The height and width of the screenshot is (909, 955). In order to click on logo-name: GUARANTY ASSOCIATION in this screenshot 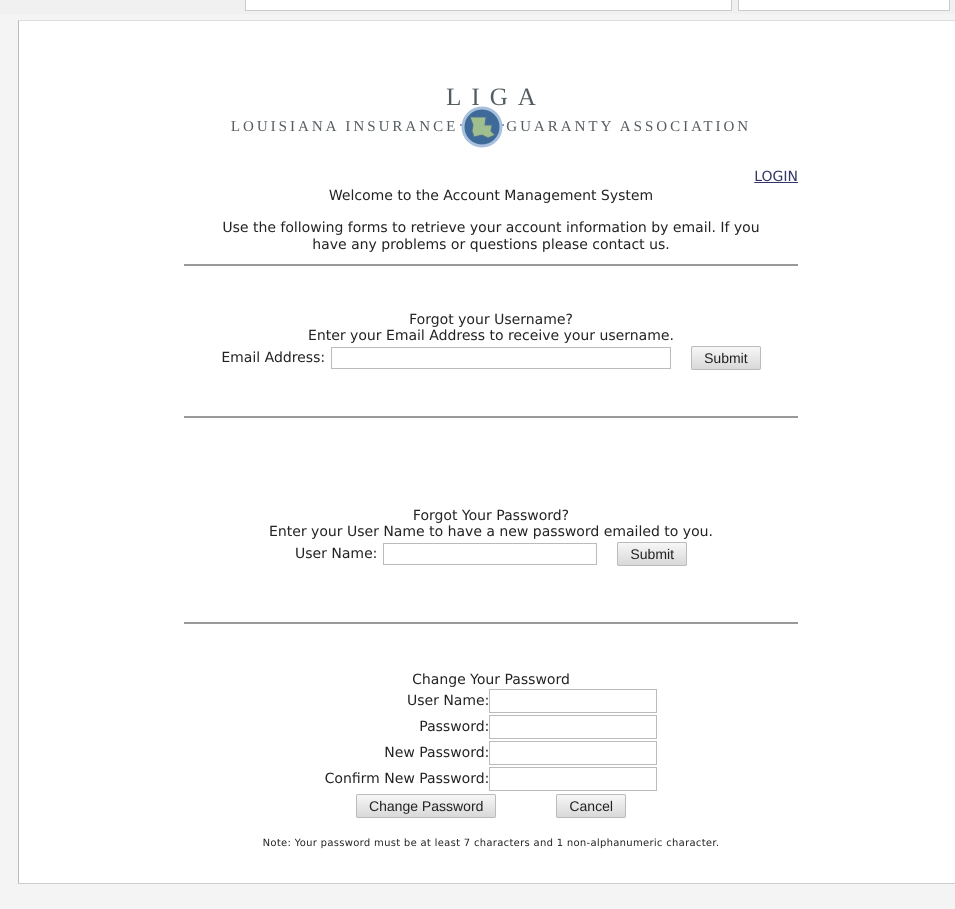, I will do `click(629, 127)`.